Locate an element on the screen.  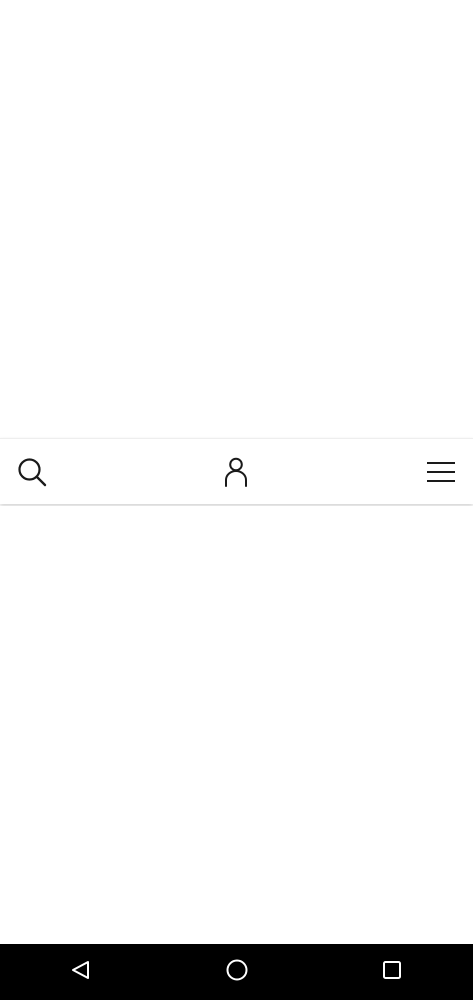
back-button is located at coordinates (81, 972).